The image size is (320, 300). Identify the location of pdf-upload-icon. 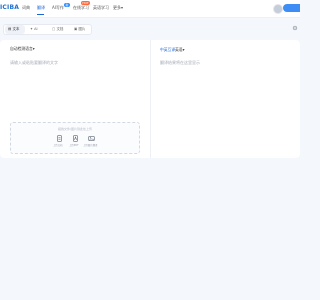
(75, 138).